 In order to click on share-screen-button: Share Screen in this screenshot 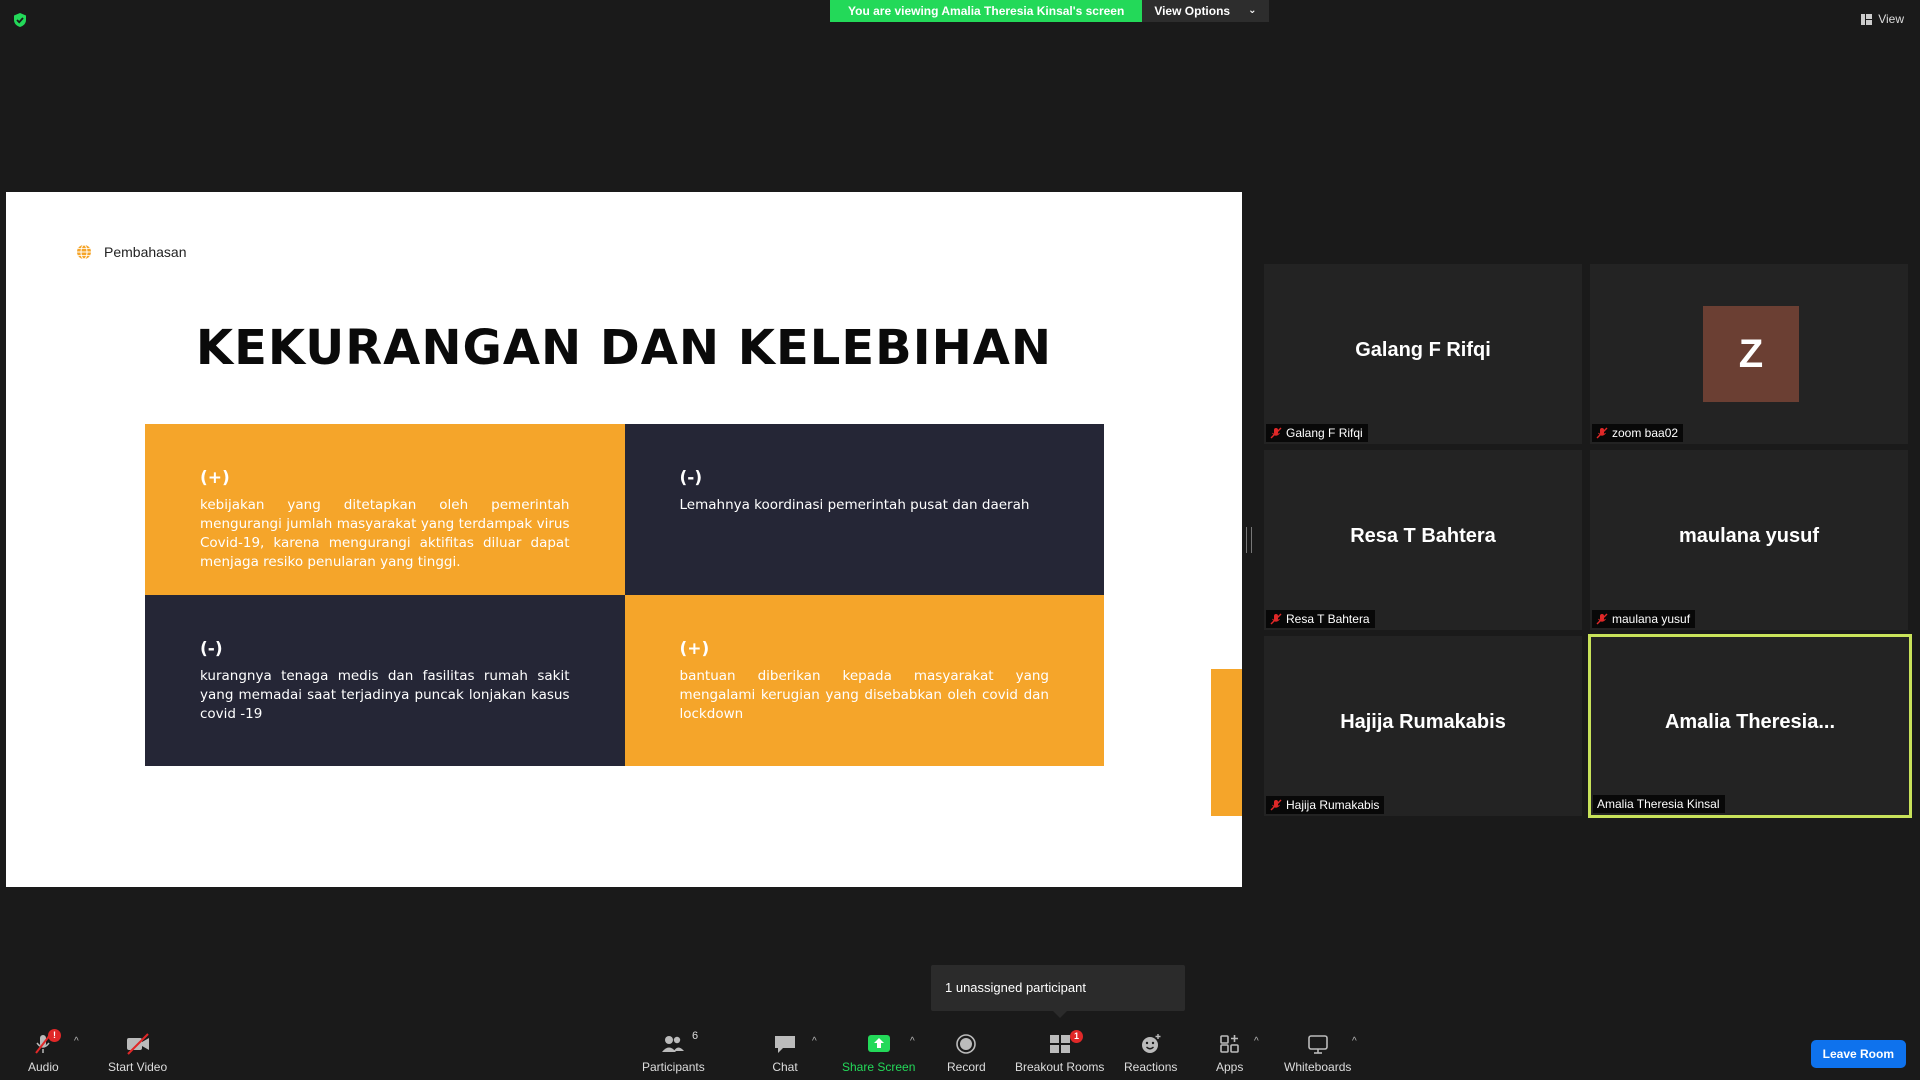, I will do `click(878, 1053)`.